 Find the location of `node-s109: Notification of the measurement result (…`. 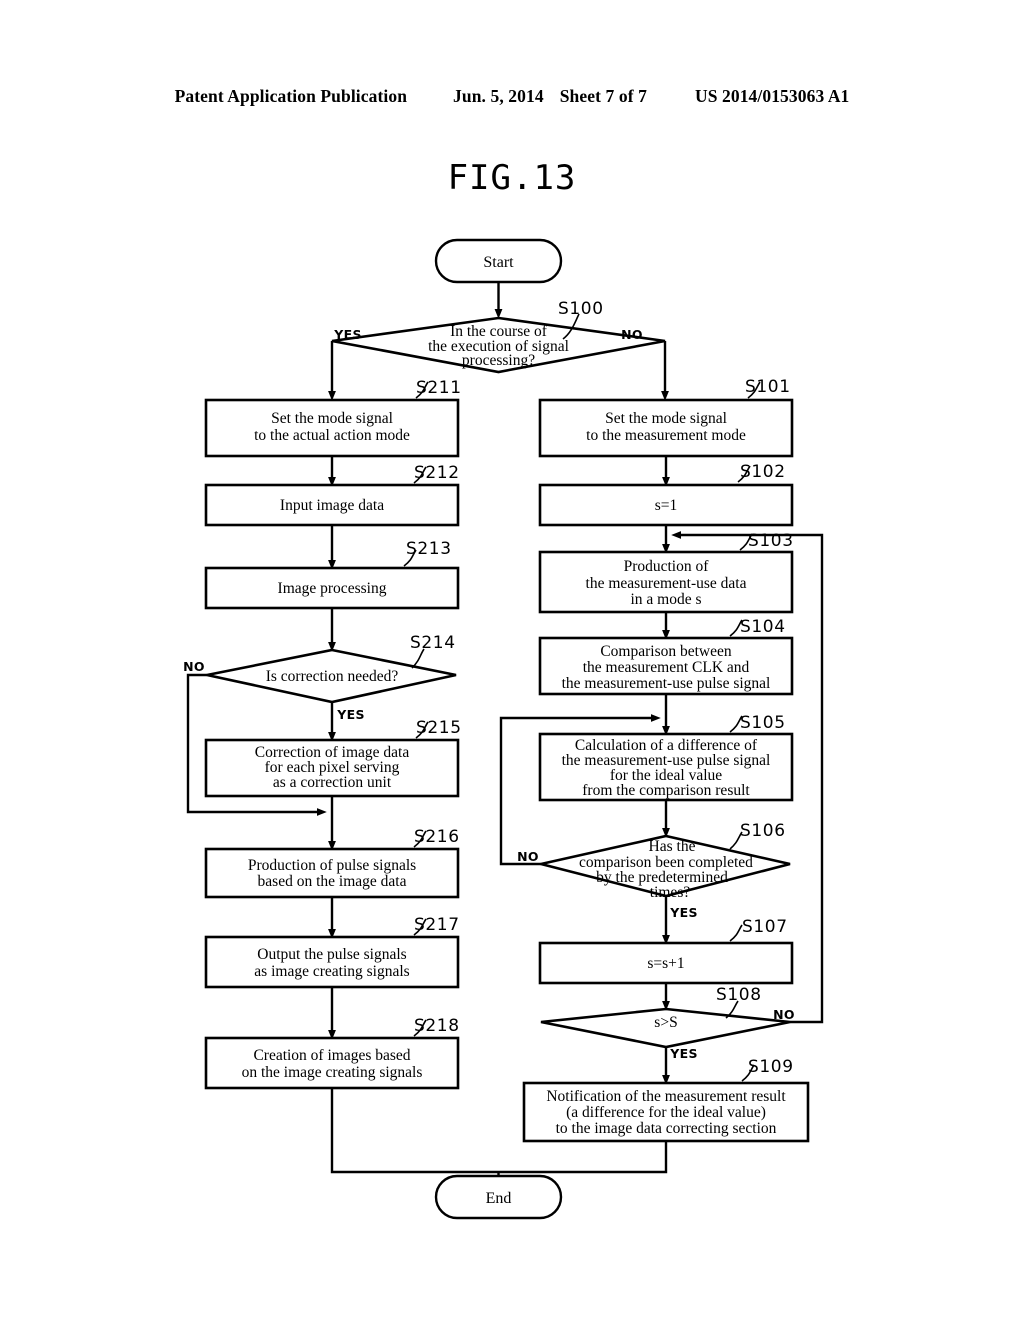

node-s109: Notification of the measurement result (… is located at coordinates (666, 1112).